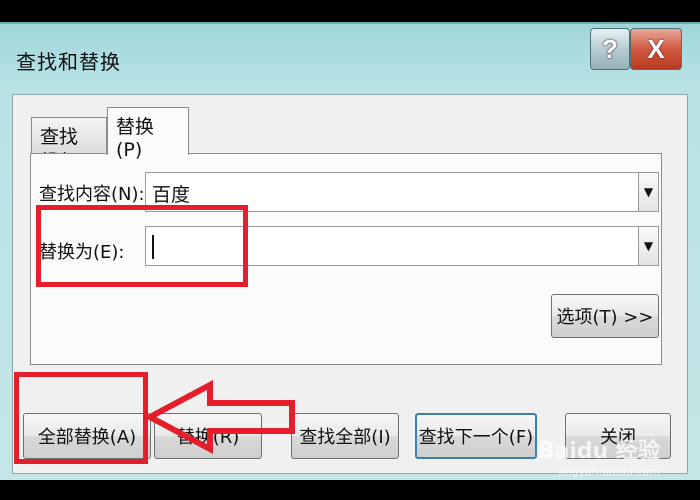  Describe the element at coordinates (656, 49) in the screenshot. I see `close-window-button: X` at that location.